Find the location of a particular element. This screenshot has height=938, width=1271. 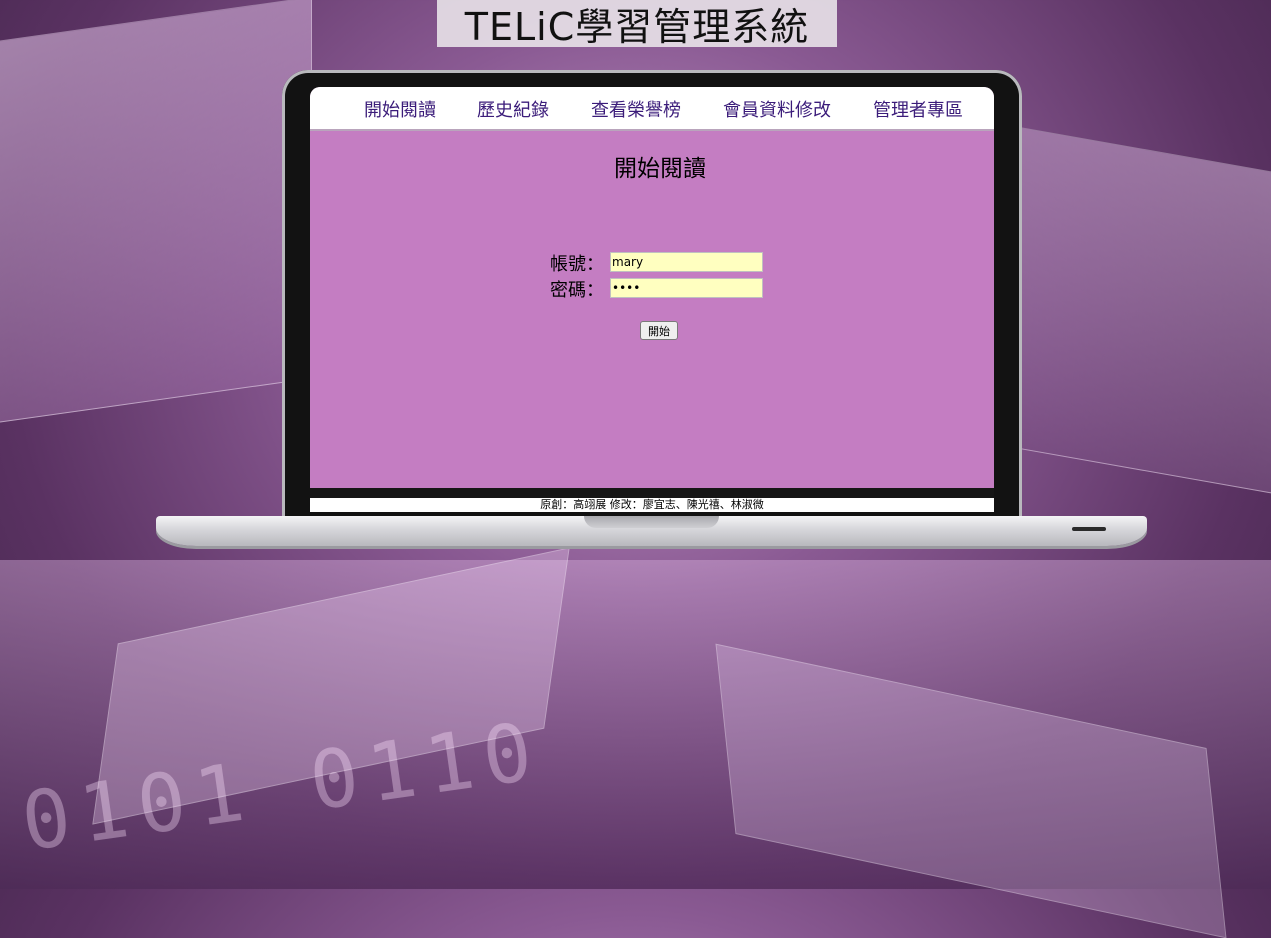

footer-credits: 原創：高翊展 修改：廖宜志、陳光禧、林淑微 is located at coordinates (652, 505).